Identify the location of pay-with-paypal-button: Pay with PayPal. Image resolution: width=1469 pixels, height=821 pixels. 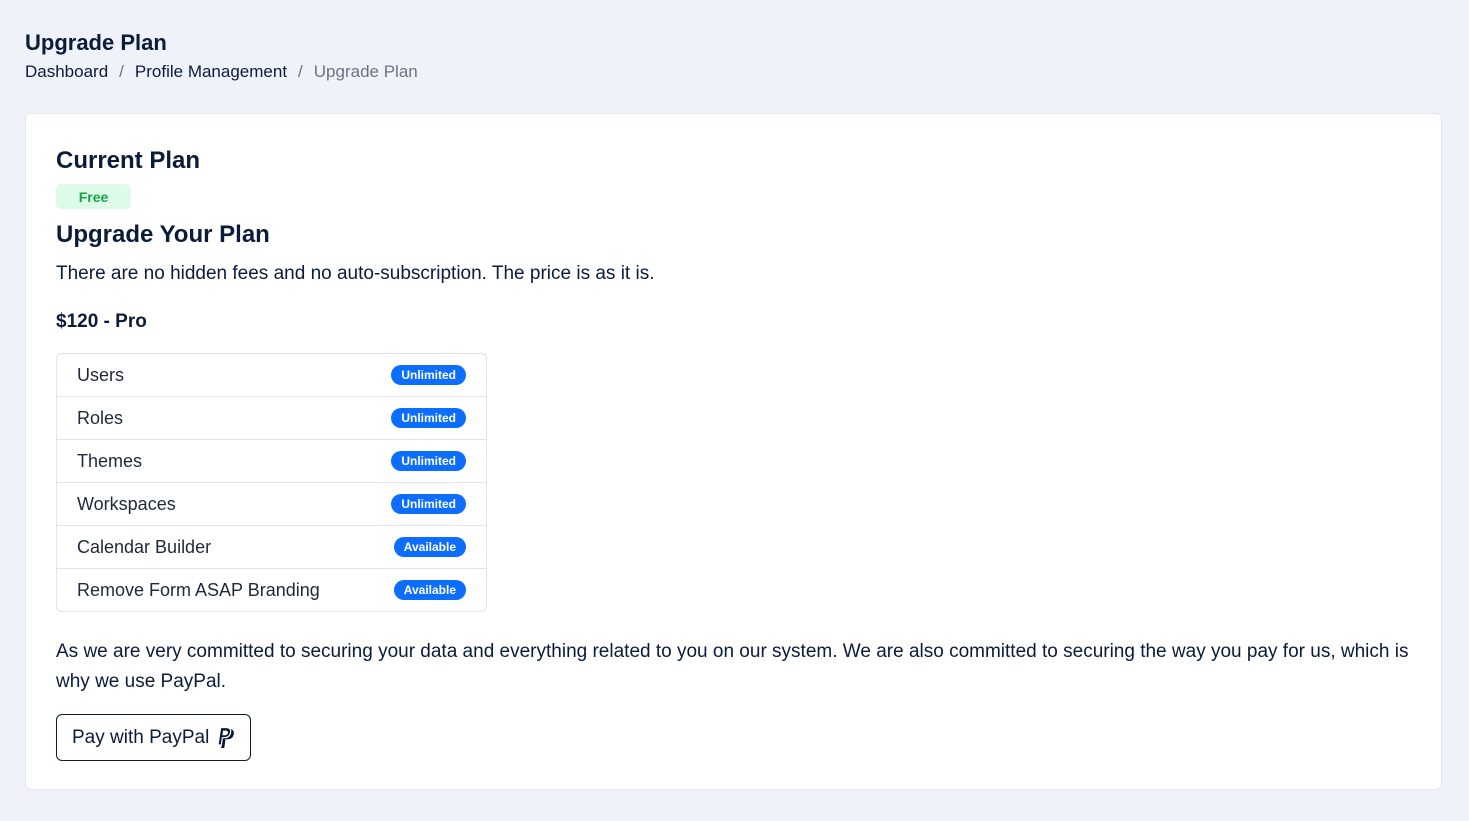
(154, 737).